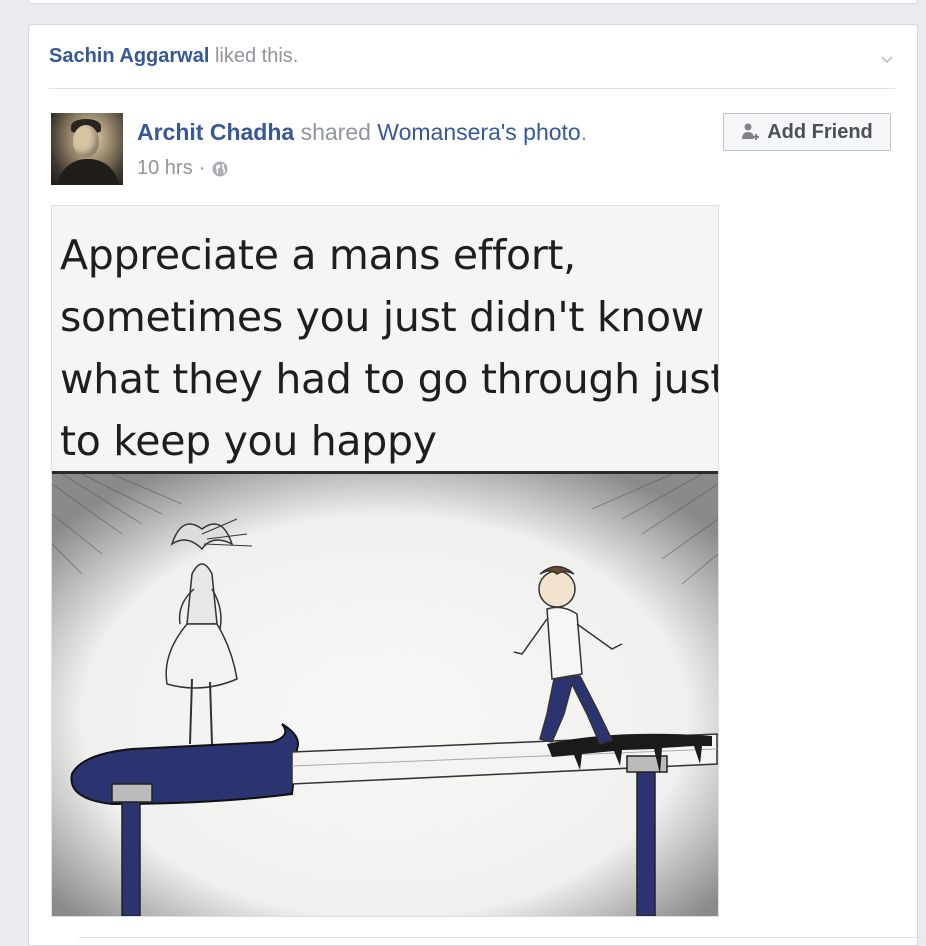  What do you see at coordinates (335, 132) in the screenshot?
I see `post-verb: shared` at bounding box center [335, 132].